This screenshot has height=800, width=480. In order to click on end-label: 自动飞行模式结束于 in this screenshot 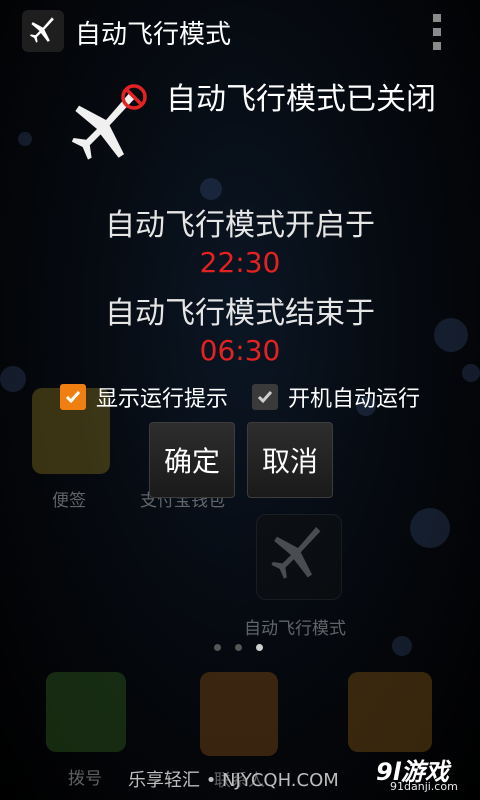, I will do `click(240, 313)`.